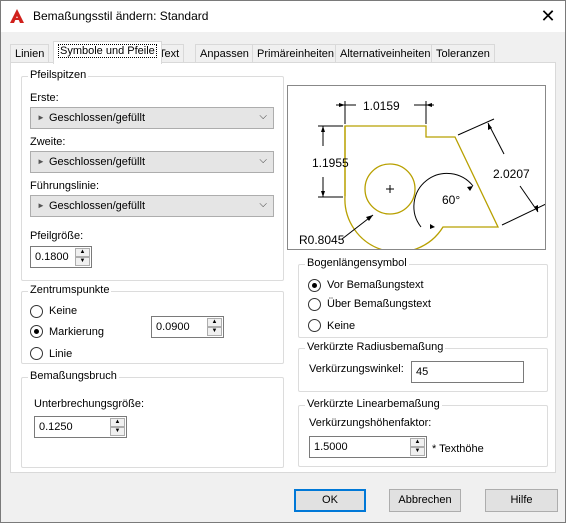 The image size is (566, 523). What do you see at coordinates (36, 353) in the screenshot?
I see `center-line-radio` at bounding box center [36, 353].